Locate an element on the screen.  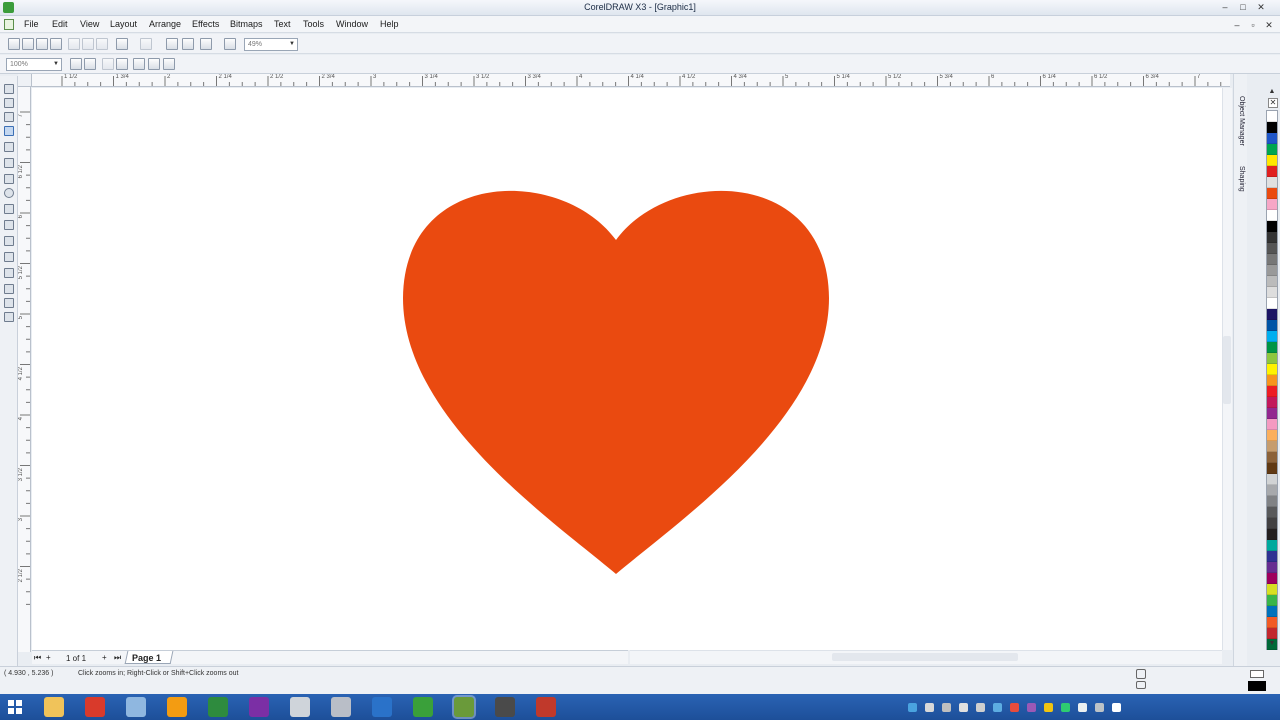
menu-bitmaps: Bitmaps is located at coordinates (246, 24).